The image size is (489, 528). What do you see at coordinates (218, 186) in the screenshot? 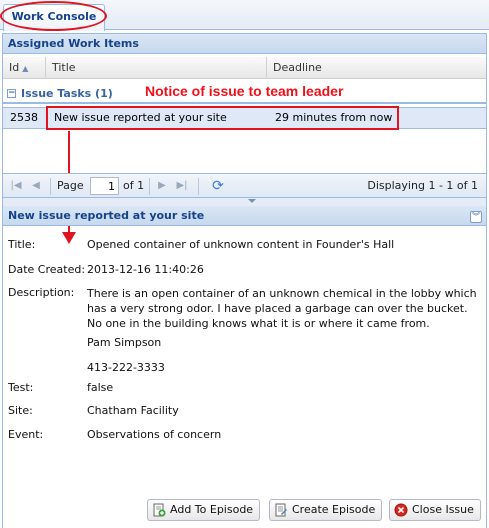
I see `refresh-icon: ⟳` at bounding box center [218, 186].